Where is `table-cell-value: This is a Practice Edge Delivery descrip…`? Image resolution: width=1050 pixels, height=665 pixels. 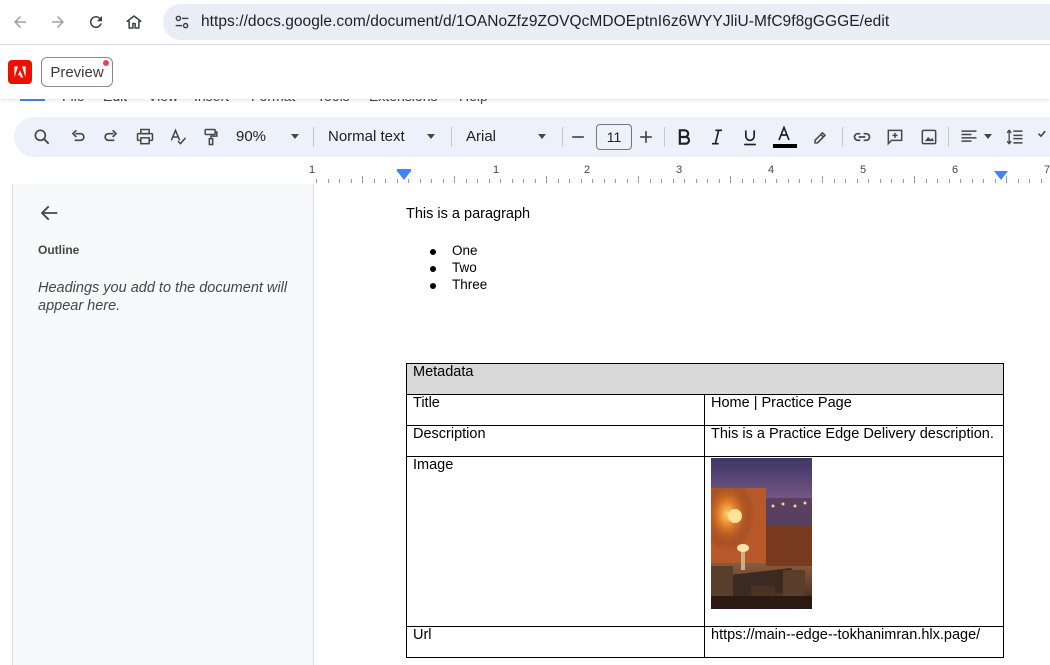 table-cell-value: This is a Practice Edge Delivery descrip… is located at coordinates (854, 441).